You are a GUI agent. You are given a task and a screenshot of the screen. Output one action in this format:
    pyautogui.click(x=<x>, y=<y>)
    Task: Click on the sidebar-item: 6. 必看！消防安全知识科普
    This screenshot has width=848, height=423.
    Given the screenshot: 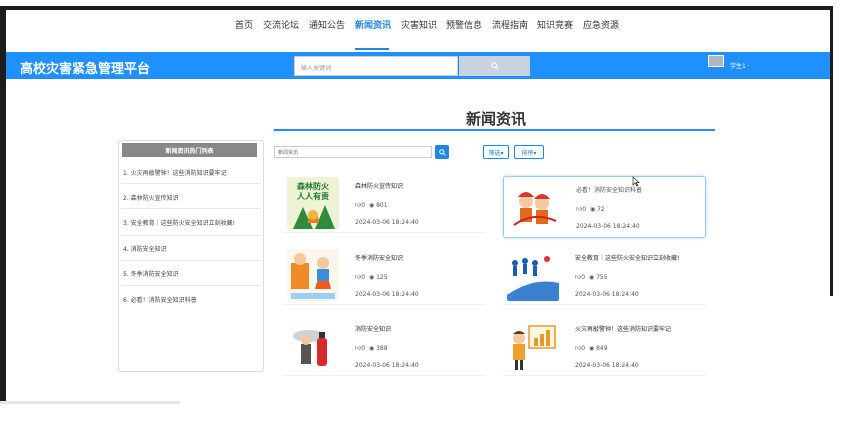 What is the action you would take?
    pyautogui.click(x=191, y=299)
    